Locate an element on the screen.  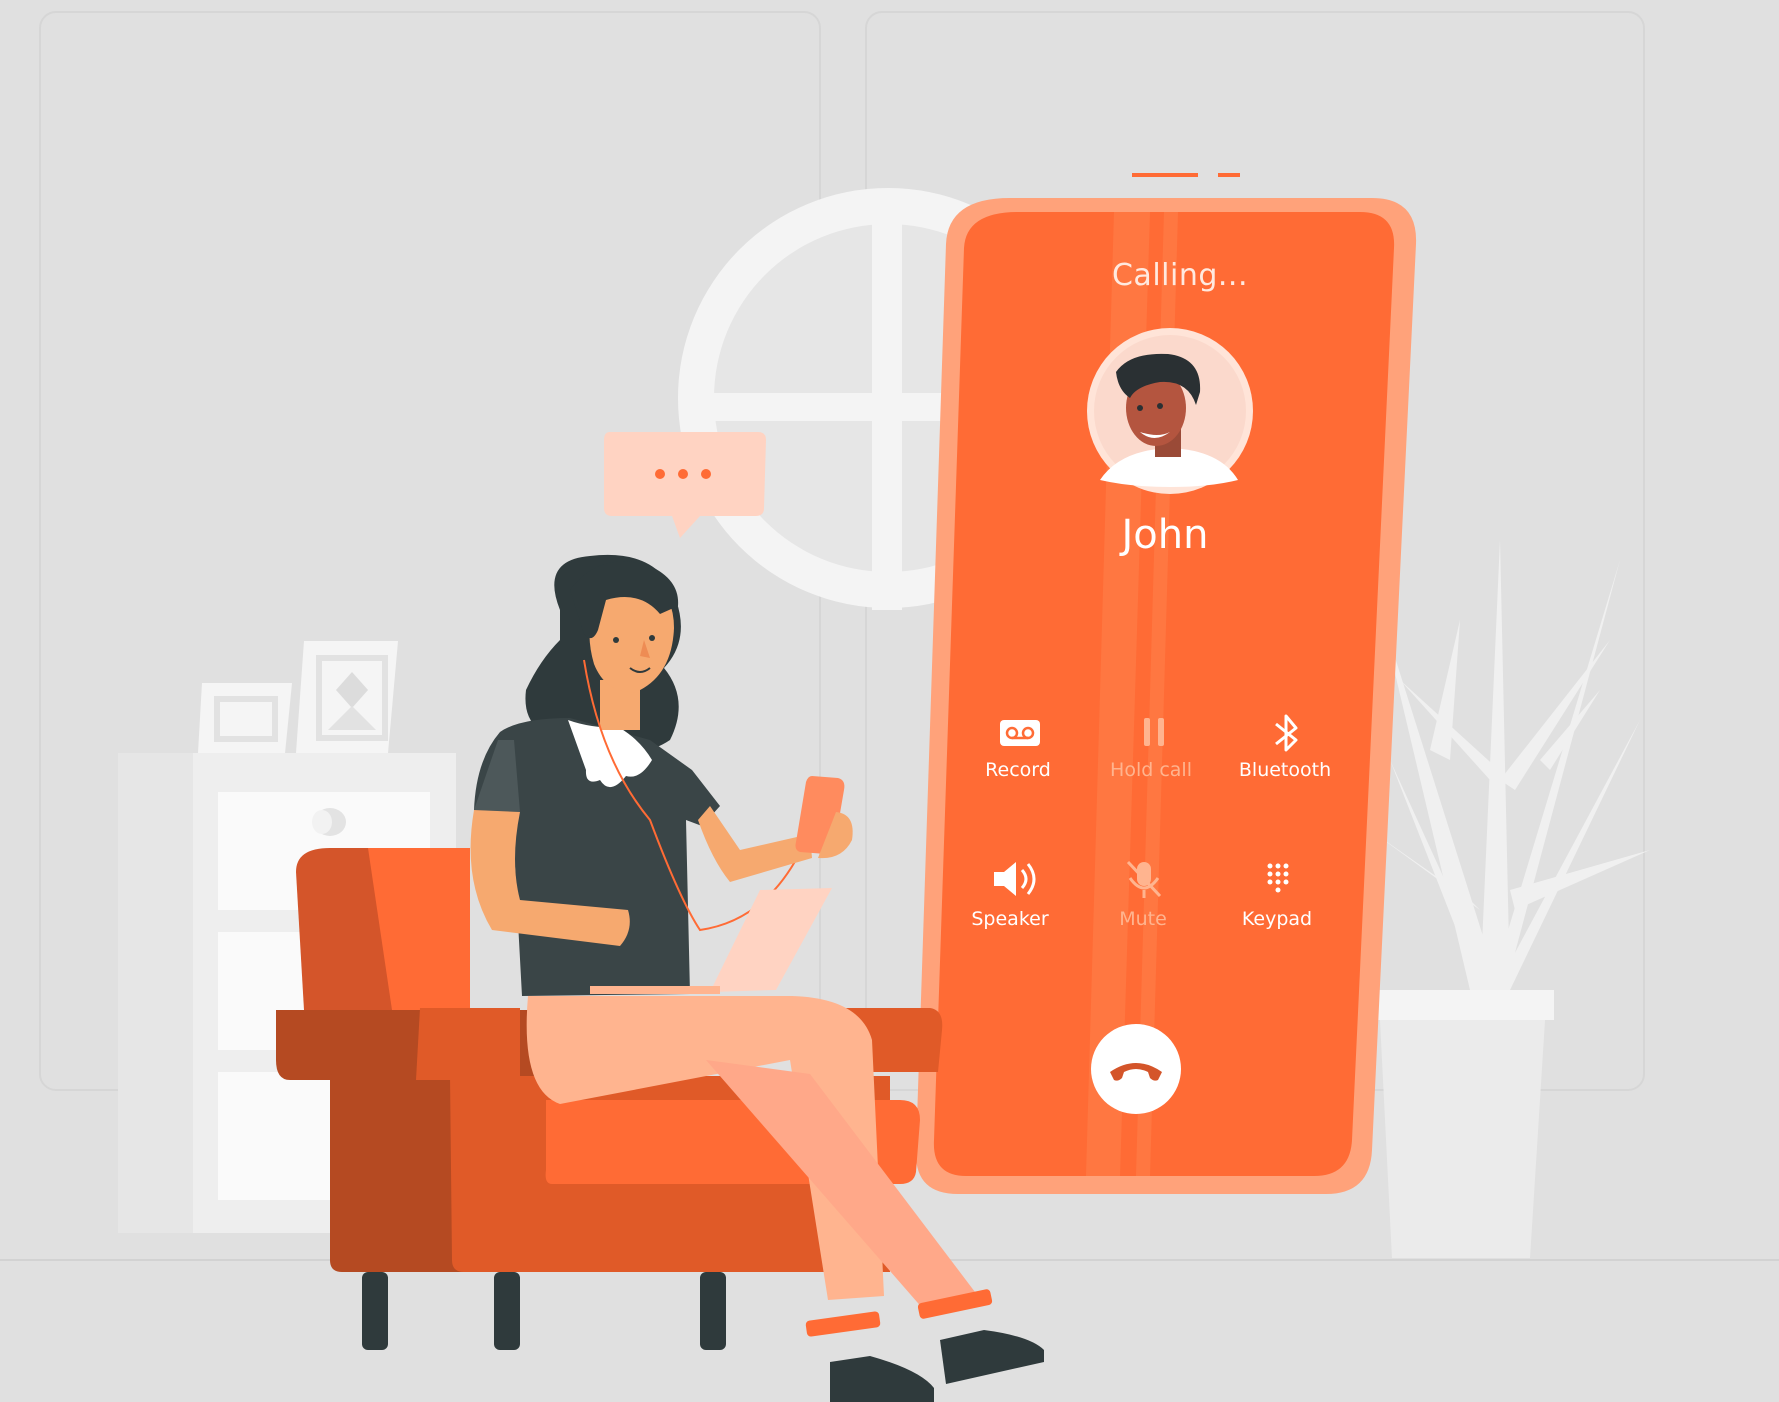
mute-button: Mute is located at coordinates (1143, 909).